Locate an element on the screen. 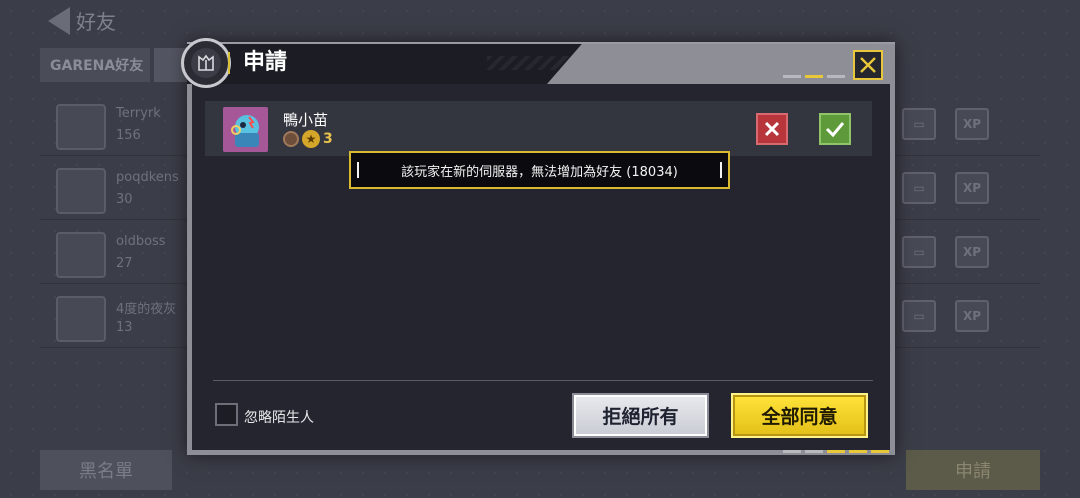 This screenshot has width=1080, height=498. bg-friend-name: oldboss is located at coordinates (141, 241).